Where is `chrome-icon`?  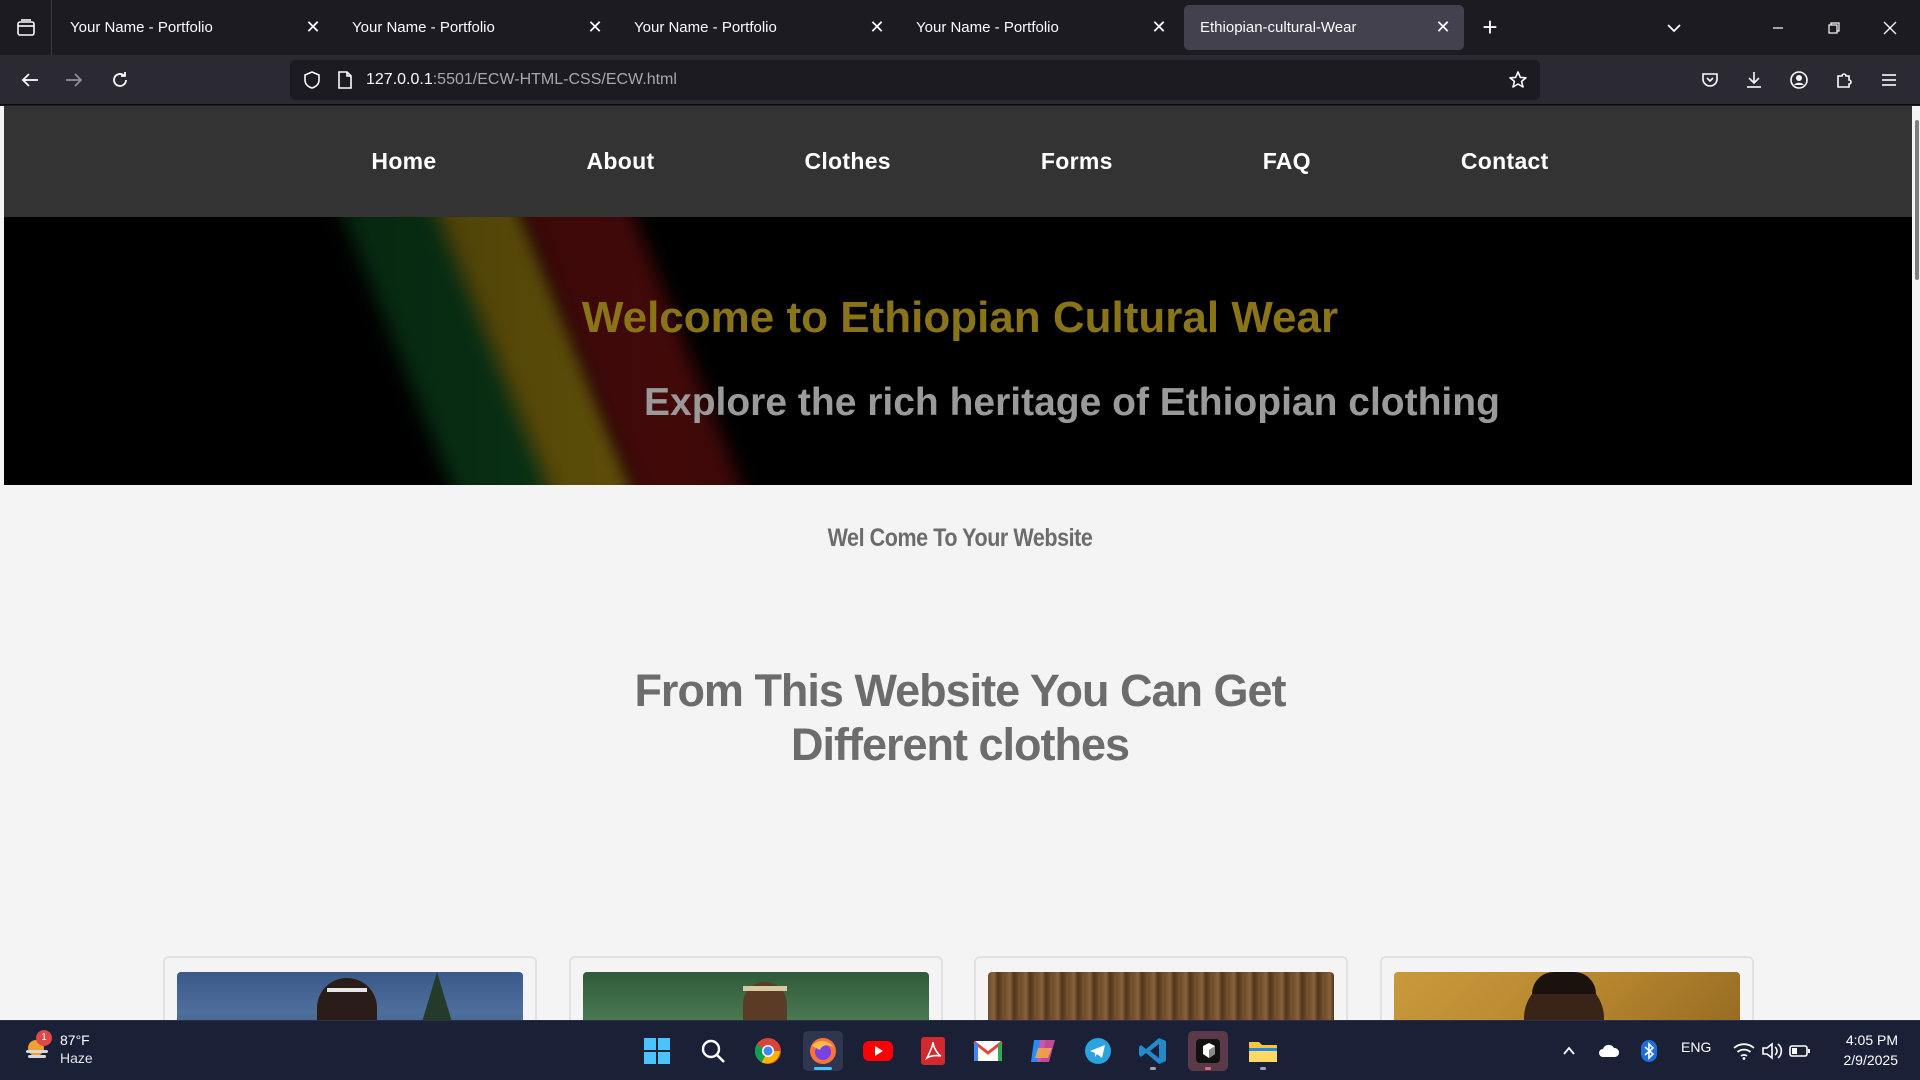
chrome-icon is located at coordinates (767, 1051).